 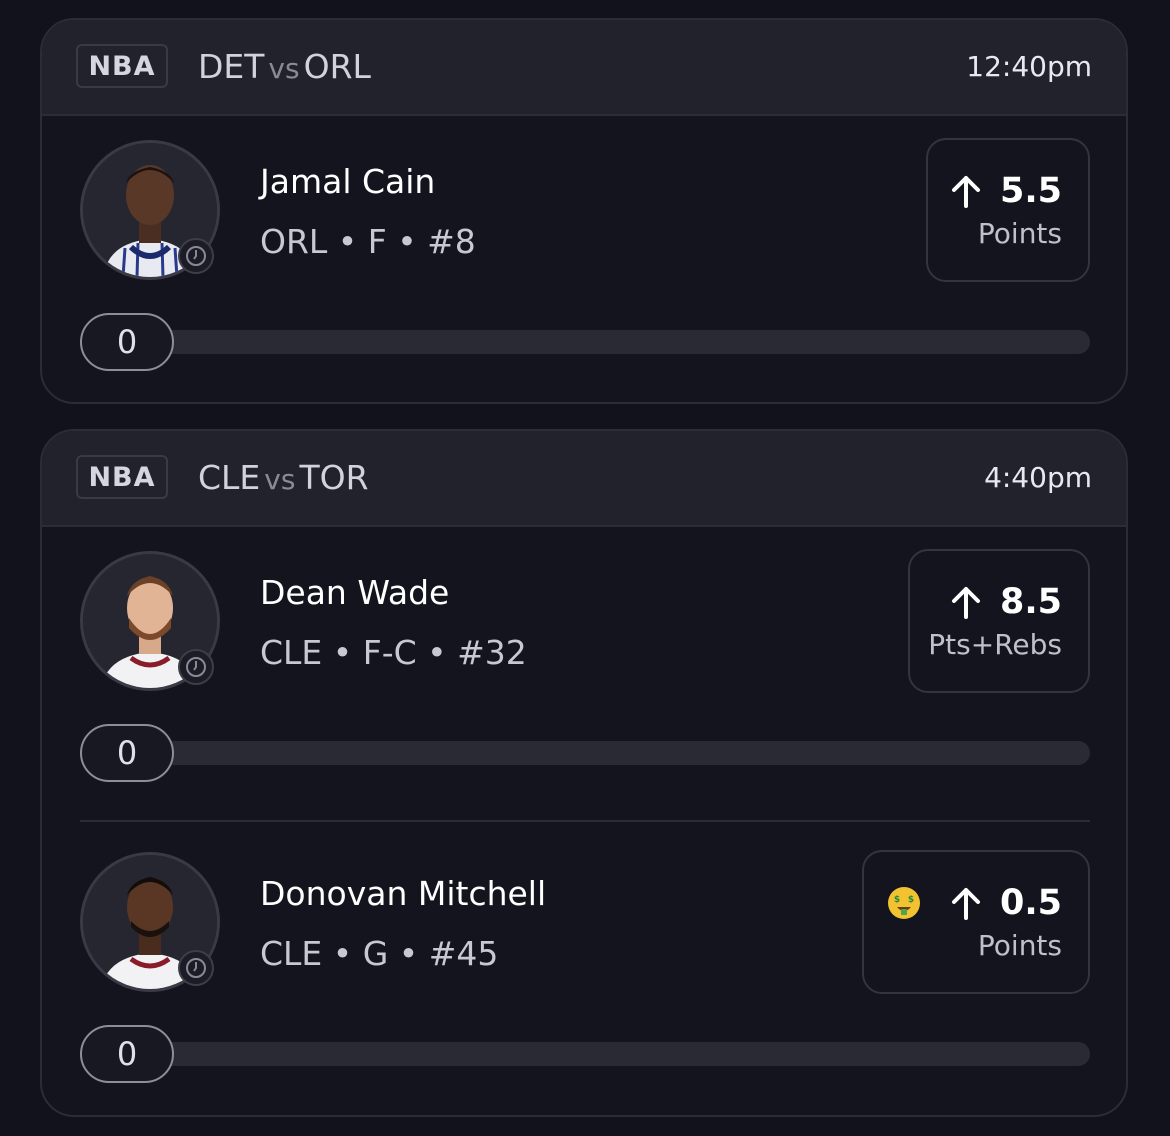 What do you see at coordinates (368, 241) in the screenshot?
I see `player-meta: ORL • F • #8` at bounding box center [368, 241].